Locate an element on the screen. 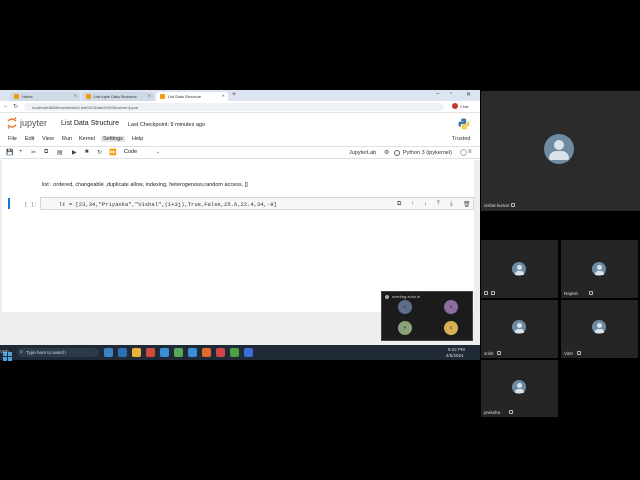 The width and height of the screenshot is (640, 480). participant-tile is located at coordinates (519, 269).